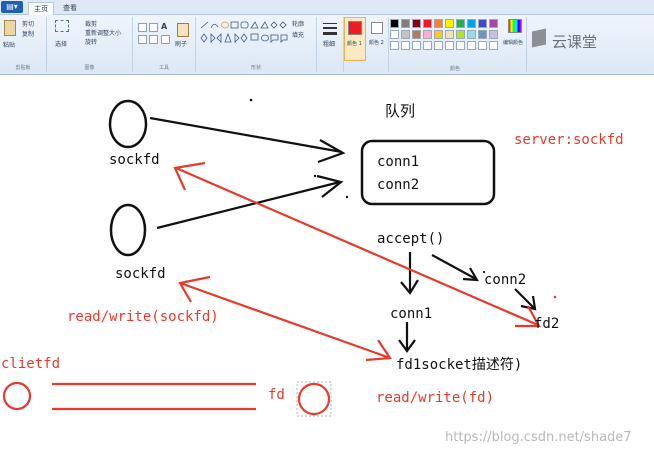  I want to click on read-write-fd-label: read/write(fd), so click(435, 398).